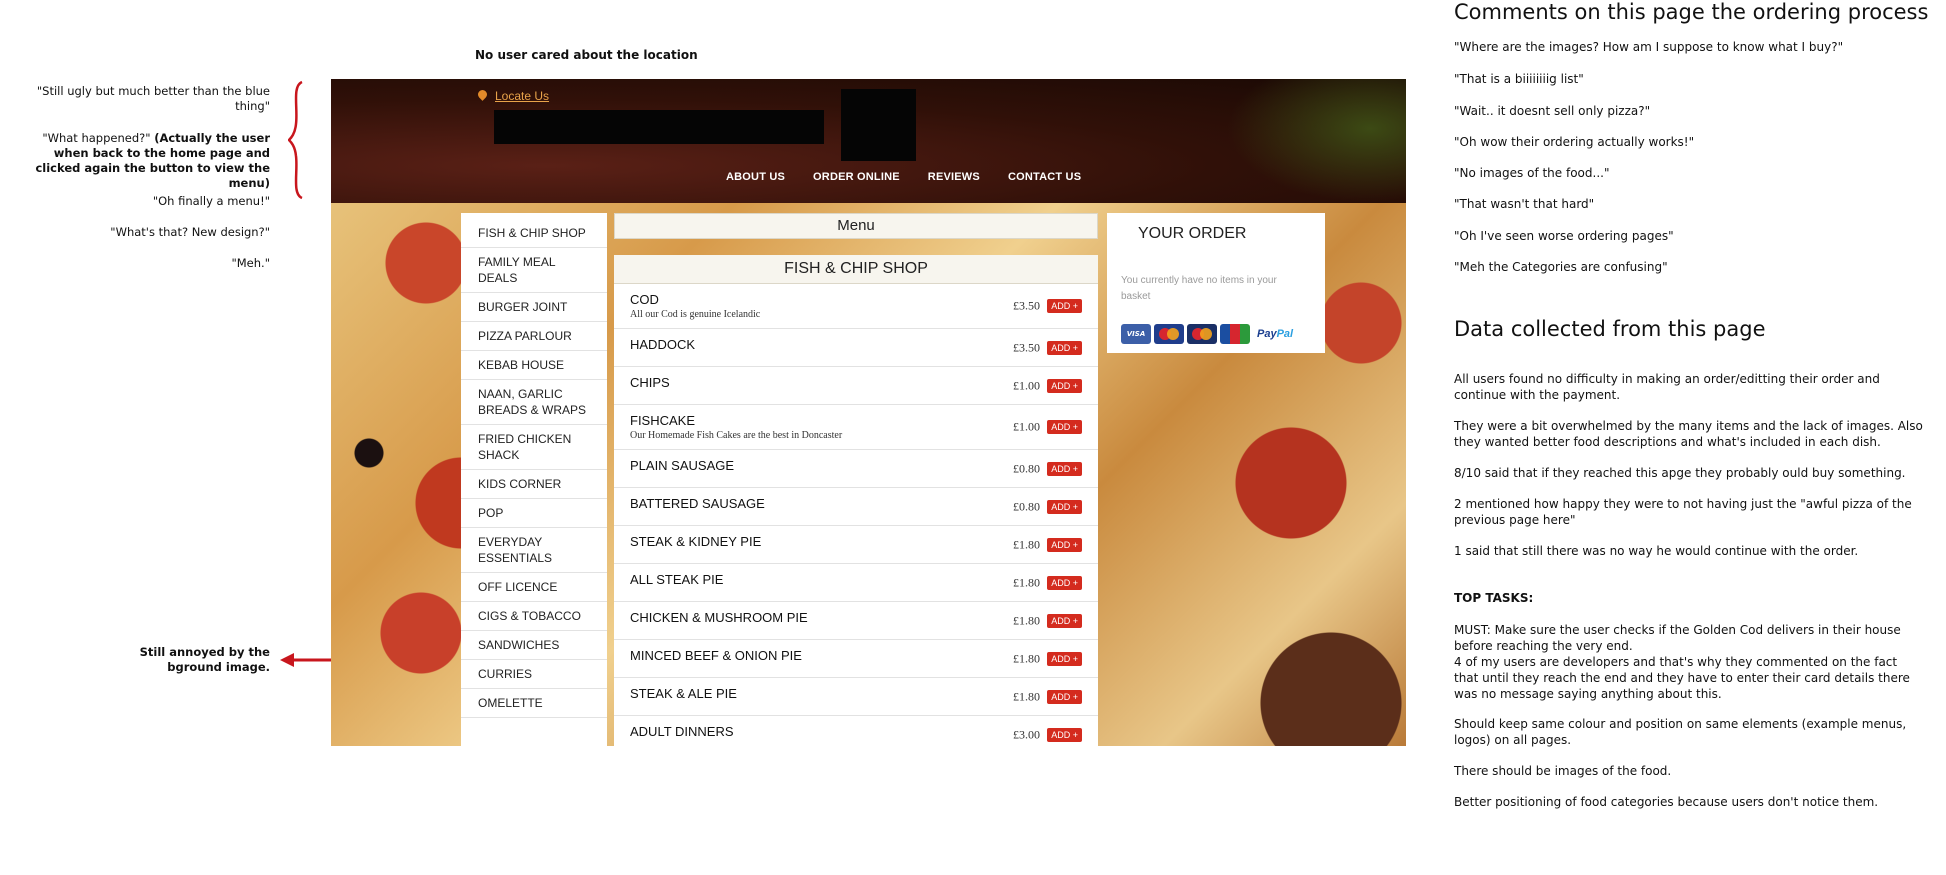  What do you see at coordinates (856, 545) in the screenshot?
I see `menu-item: STEAK & KIDNEY PIE £1.80 ADD +` at bounding box center [856, 545].